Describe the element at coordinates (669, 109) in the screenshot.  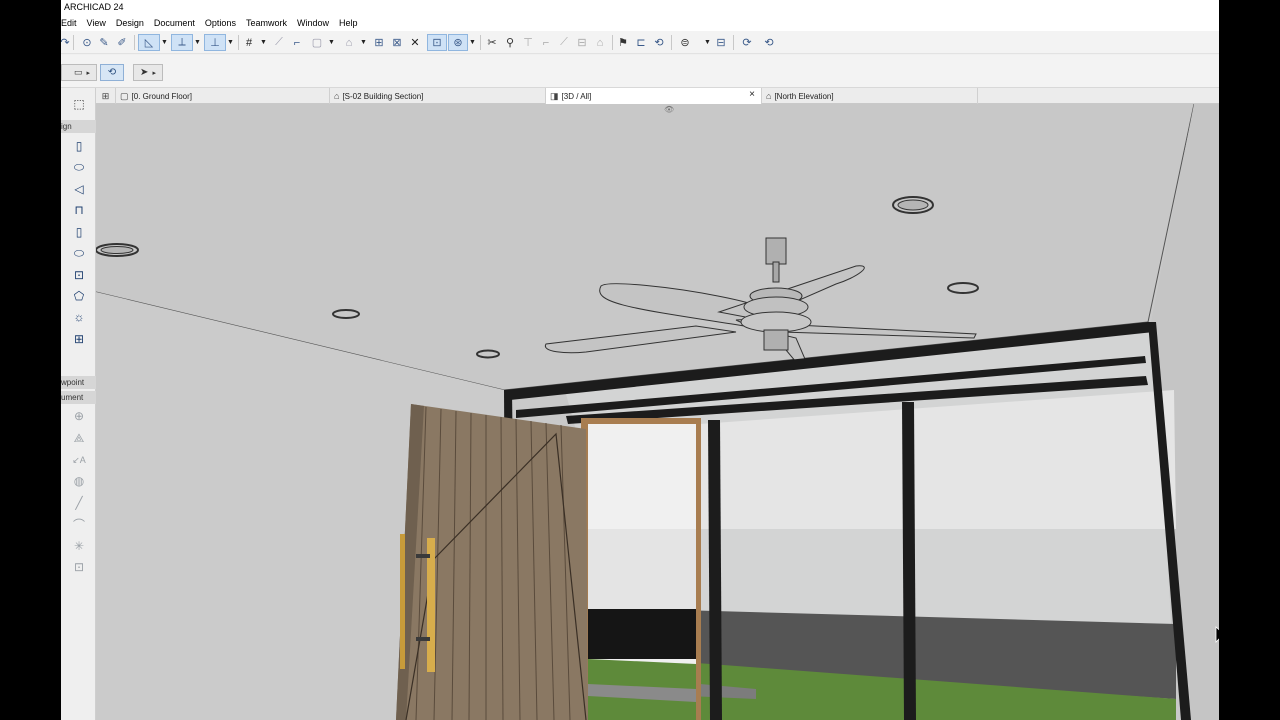
I see `eye-icon: 👁` at that location.